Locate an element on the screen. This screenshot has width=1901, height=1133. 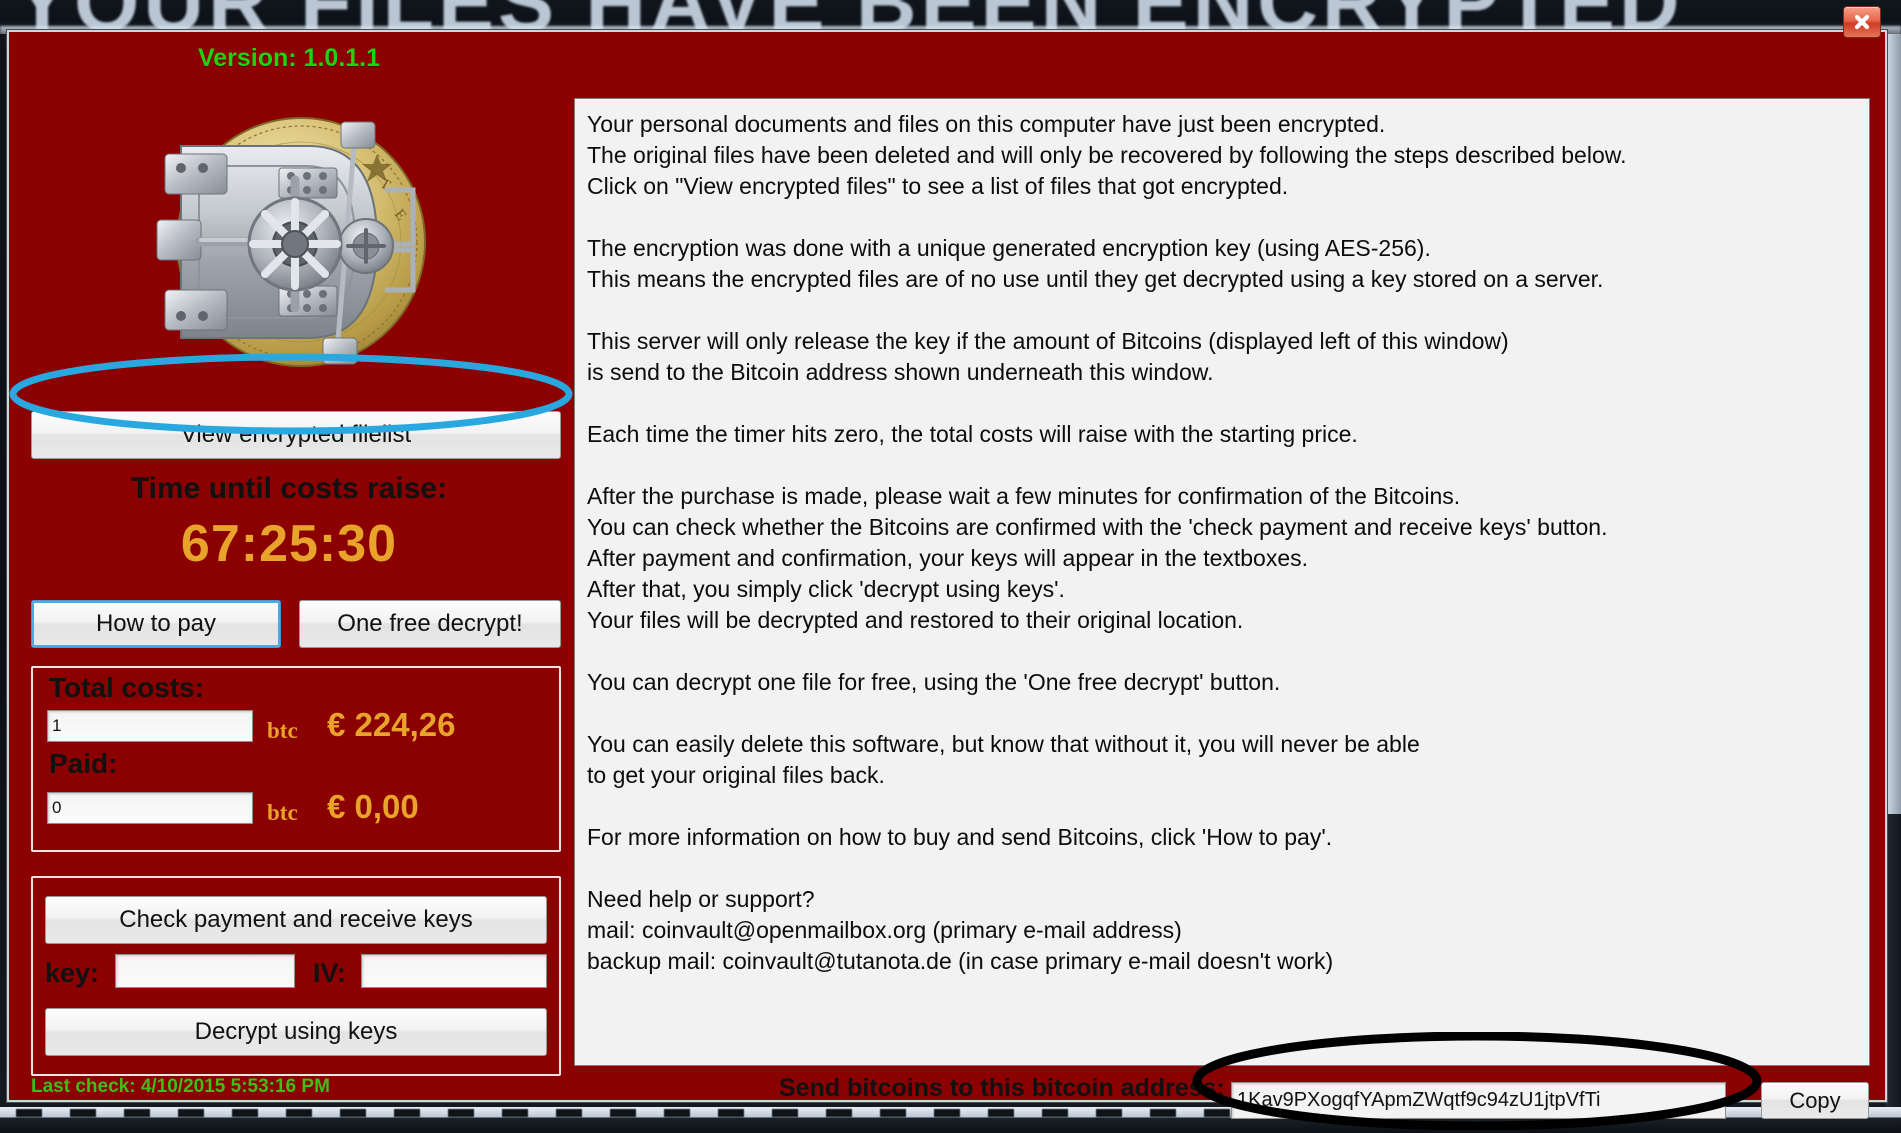
close-icon is located at coordinates (1862, 22).